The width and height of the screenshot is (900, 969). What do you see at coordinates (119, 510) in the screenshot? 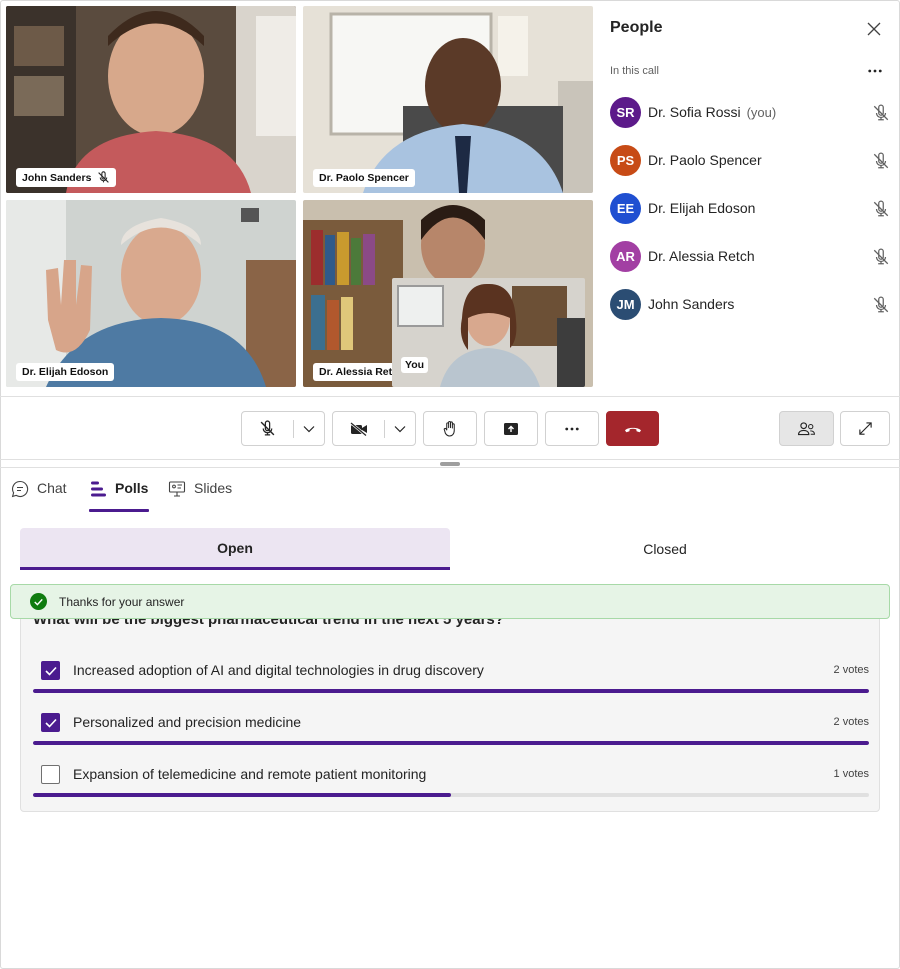
I see `active-tab-indicator` at bounding box center [119, 510].